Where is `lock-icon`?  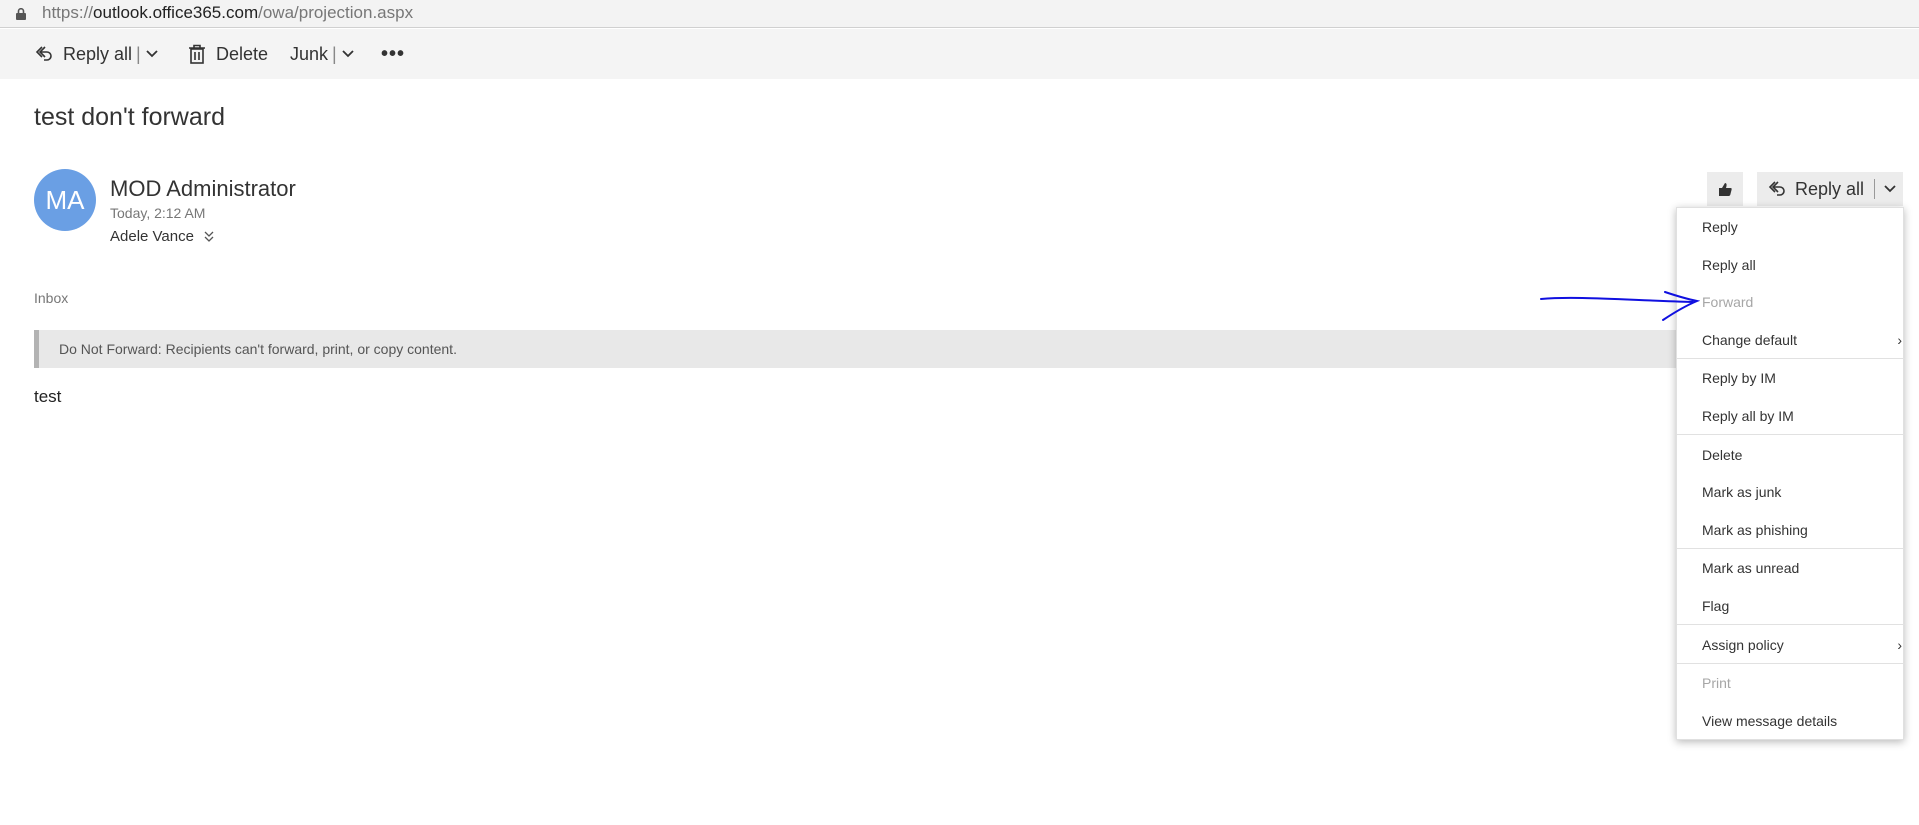
lock-icon is located at coordinates (21, 14).